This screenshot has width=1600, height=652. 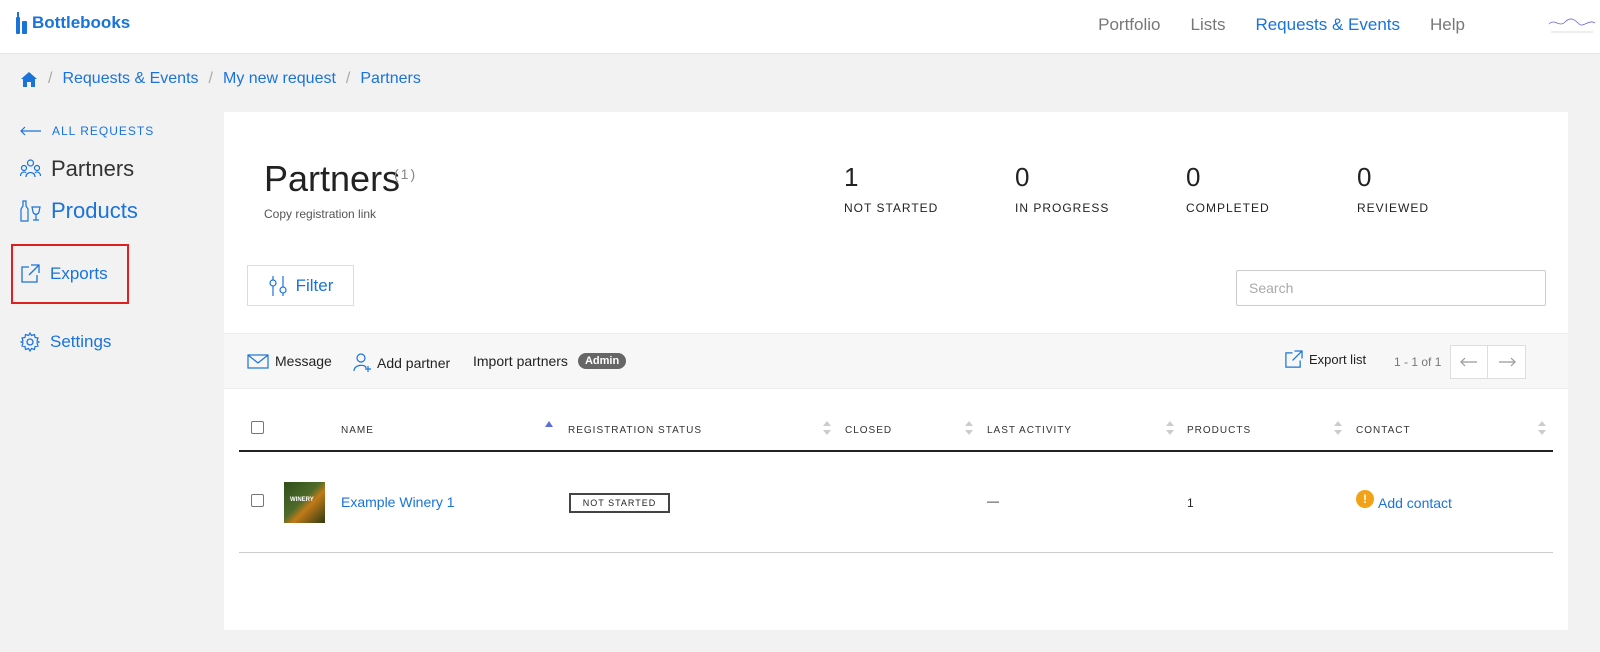 I want to click on partner-count: (1), so click(x=406, y=174).